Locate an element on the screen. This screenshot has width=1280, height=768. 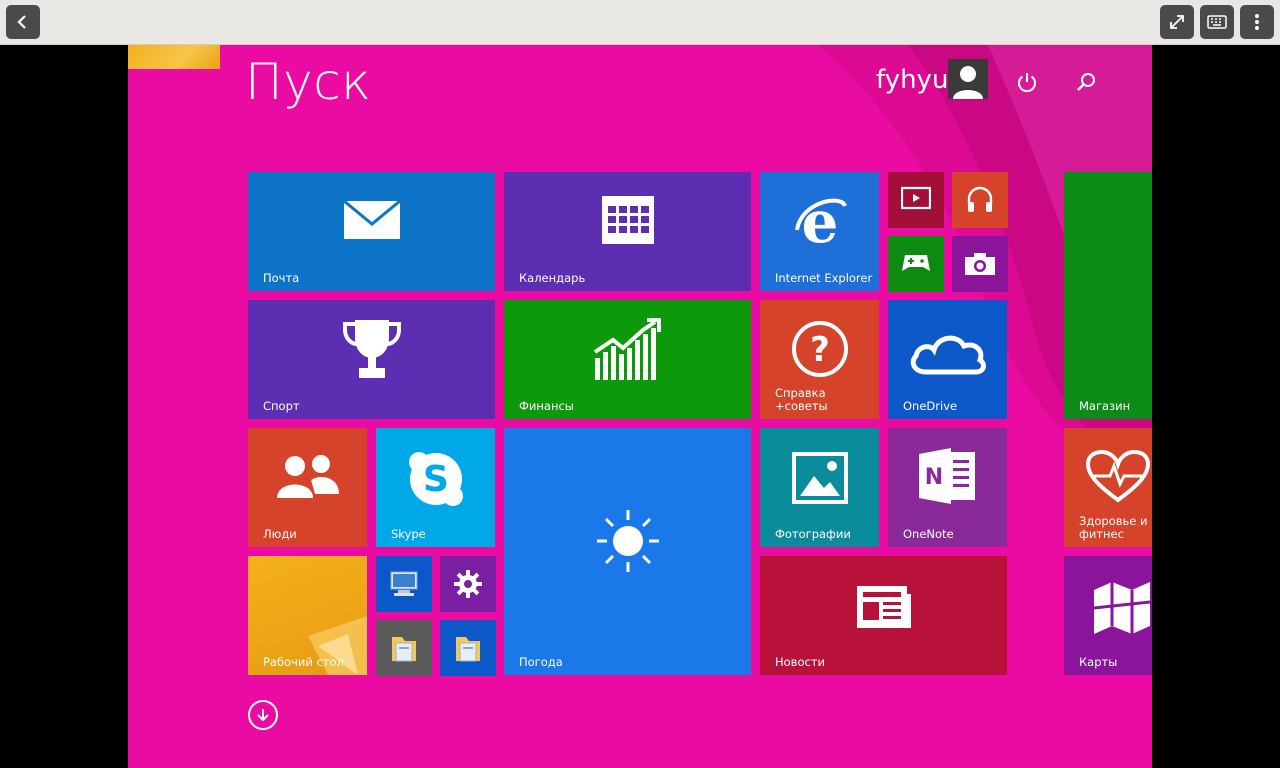
news-icon is located at coordinates (883, 607).